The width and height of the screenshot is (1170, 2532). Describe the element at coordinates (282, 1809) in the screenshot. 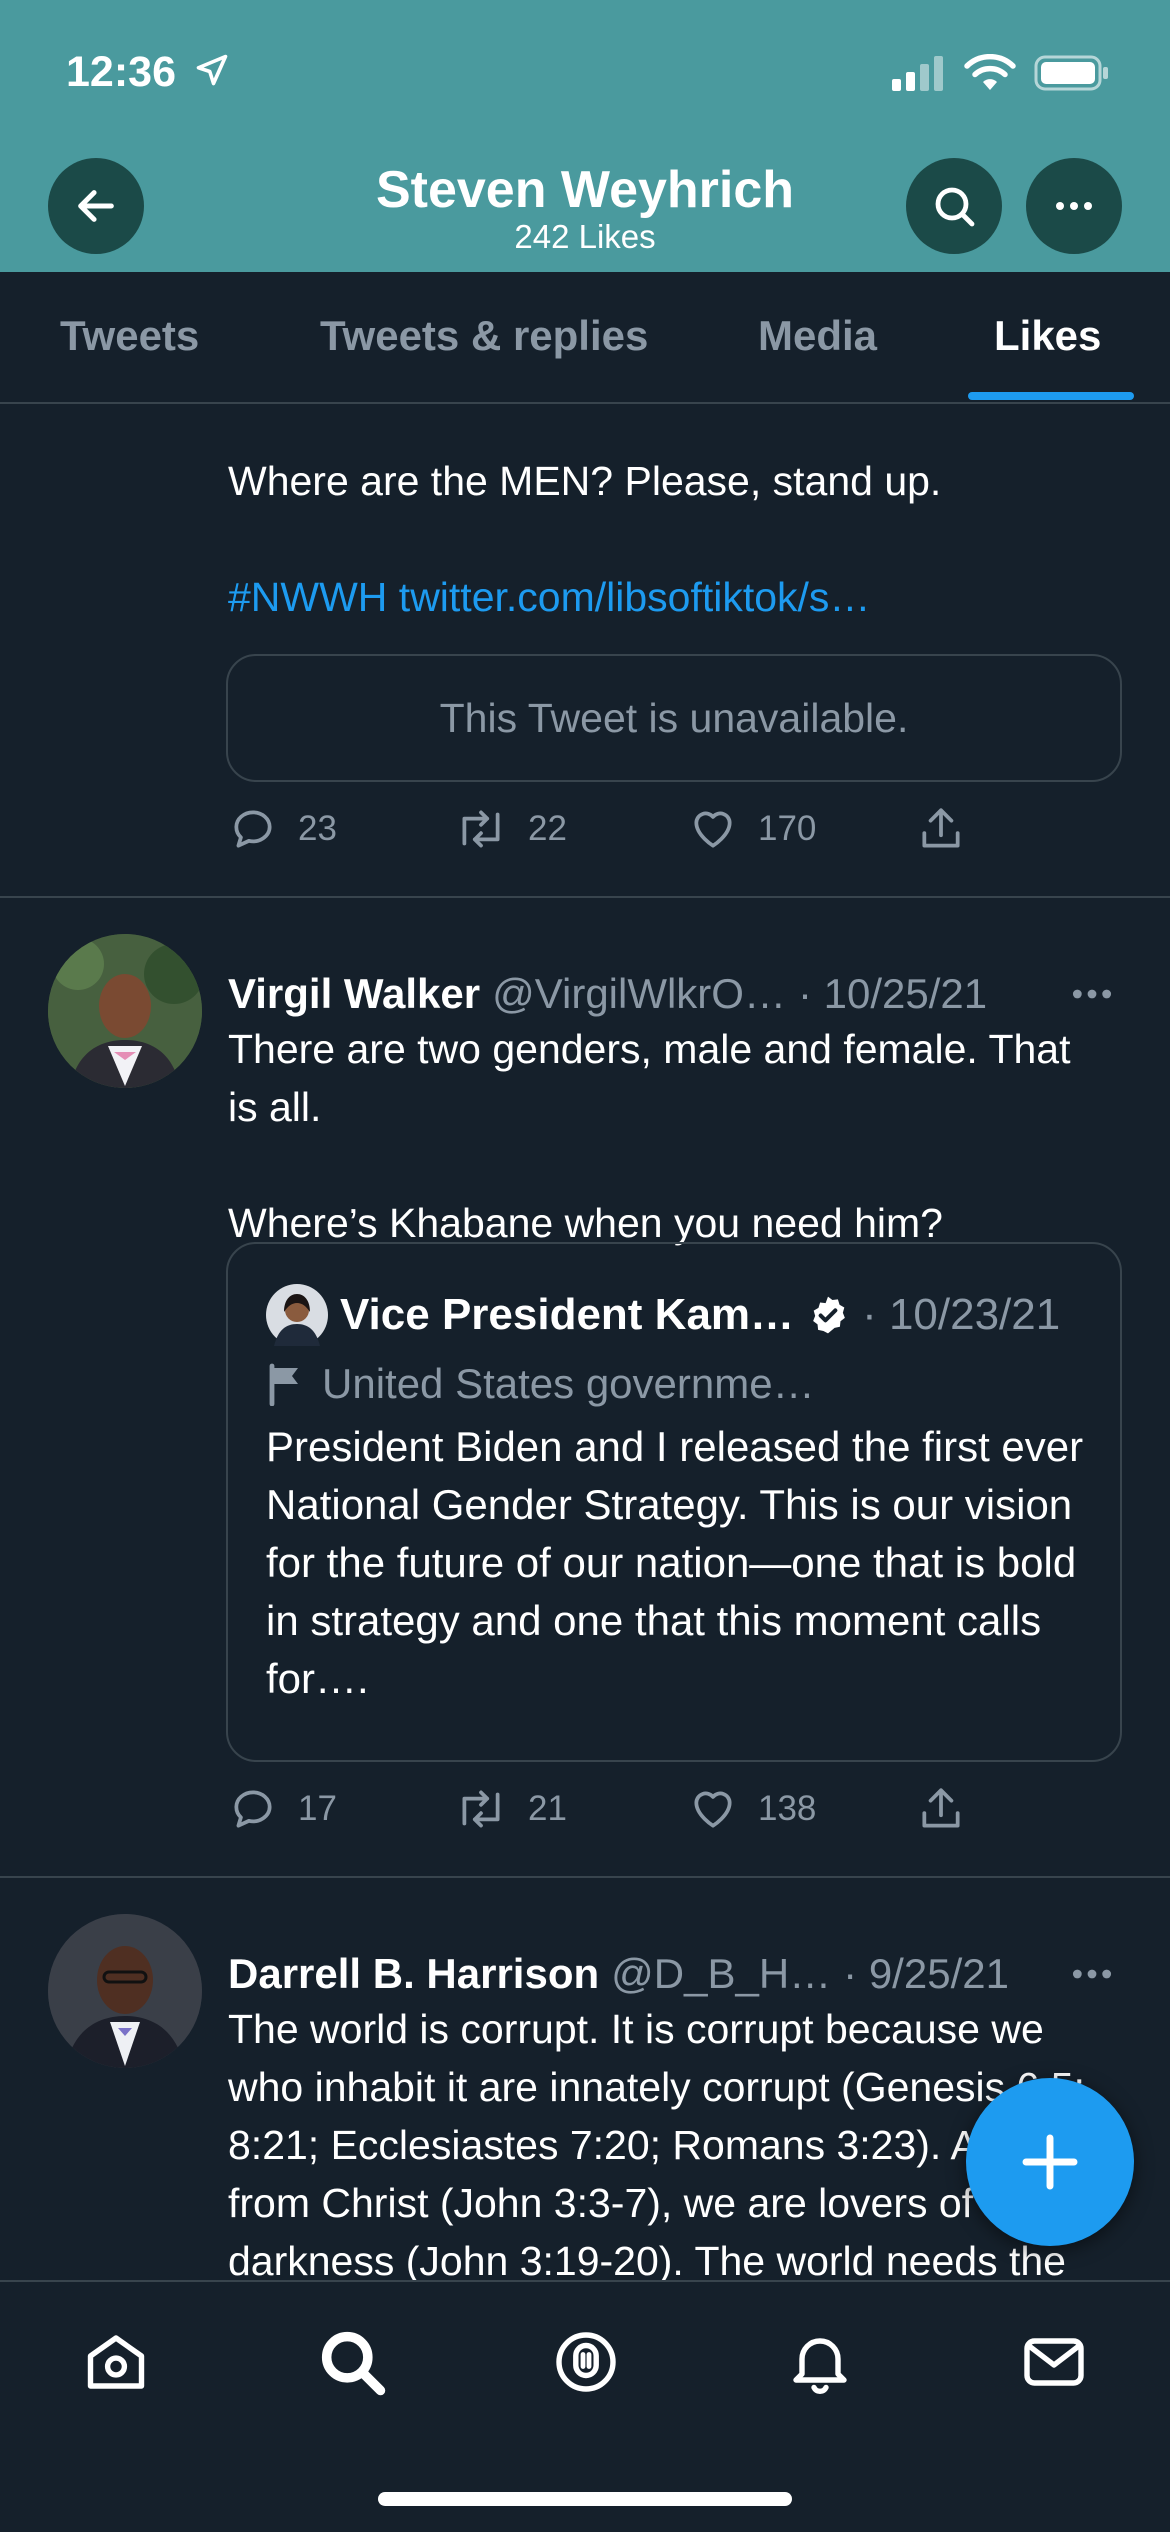

I see `reply-button: 17` at that location.